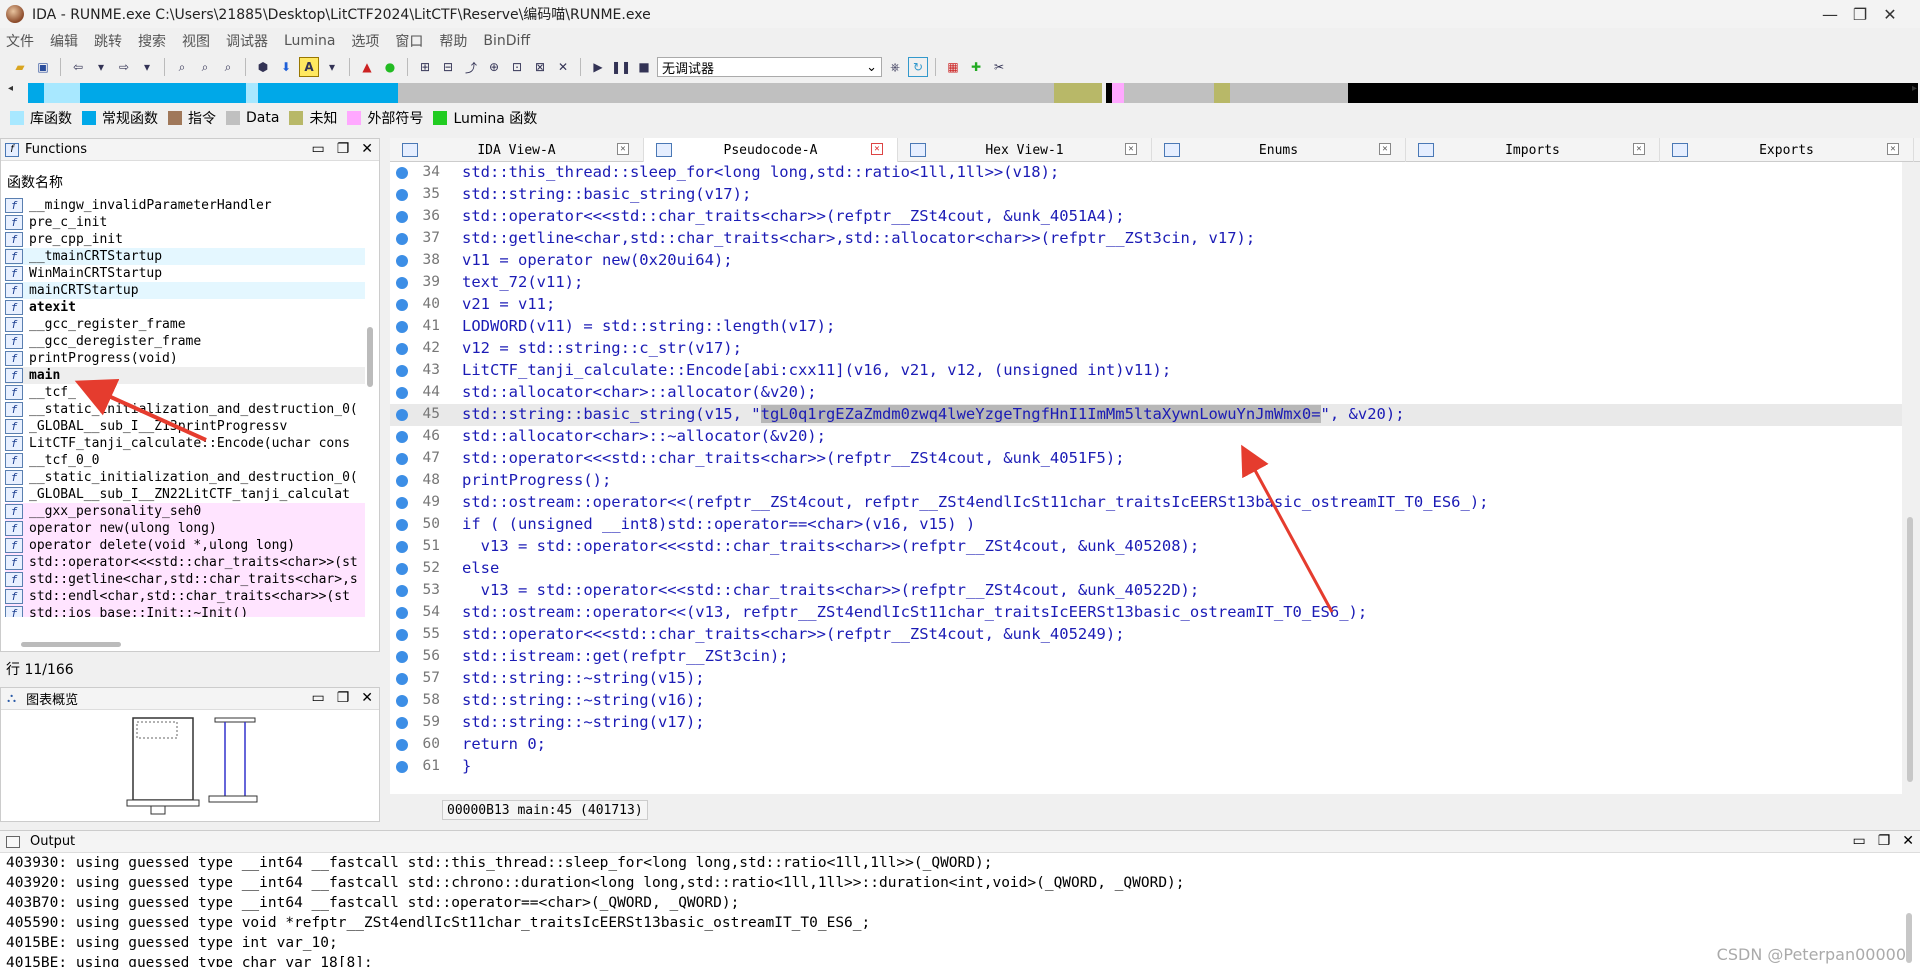 Image resolution: width=1920 pixels, height=970 pixels. I want to click on picture-icon: ▲, so click(367, 67).